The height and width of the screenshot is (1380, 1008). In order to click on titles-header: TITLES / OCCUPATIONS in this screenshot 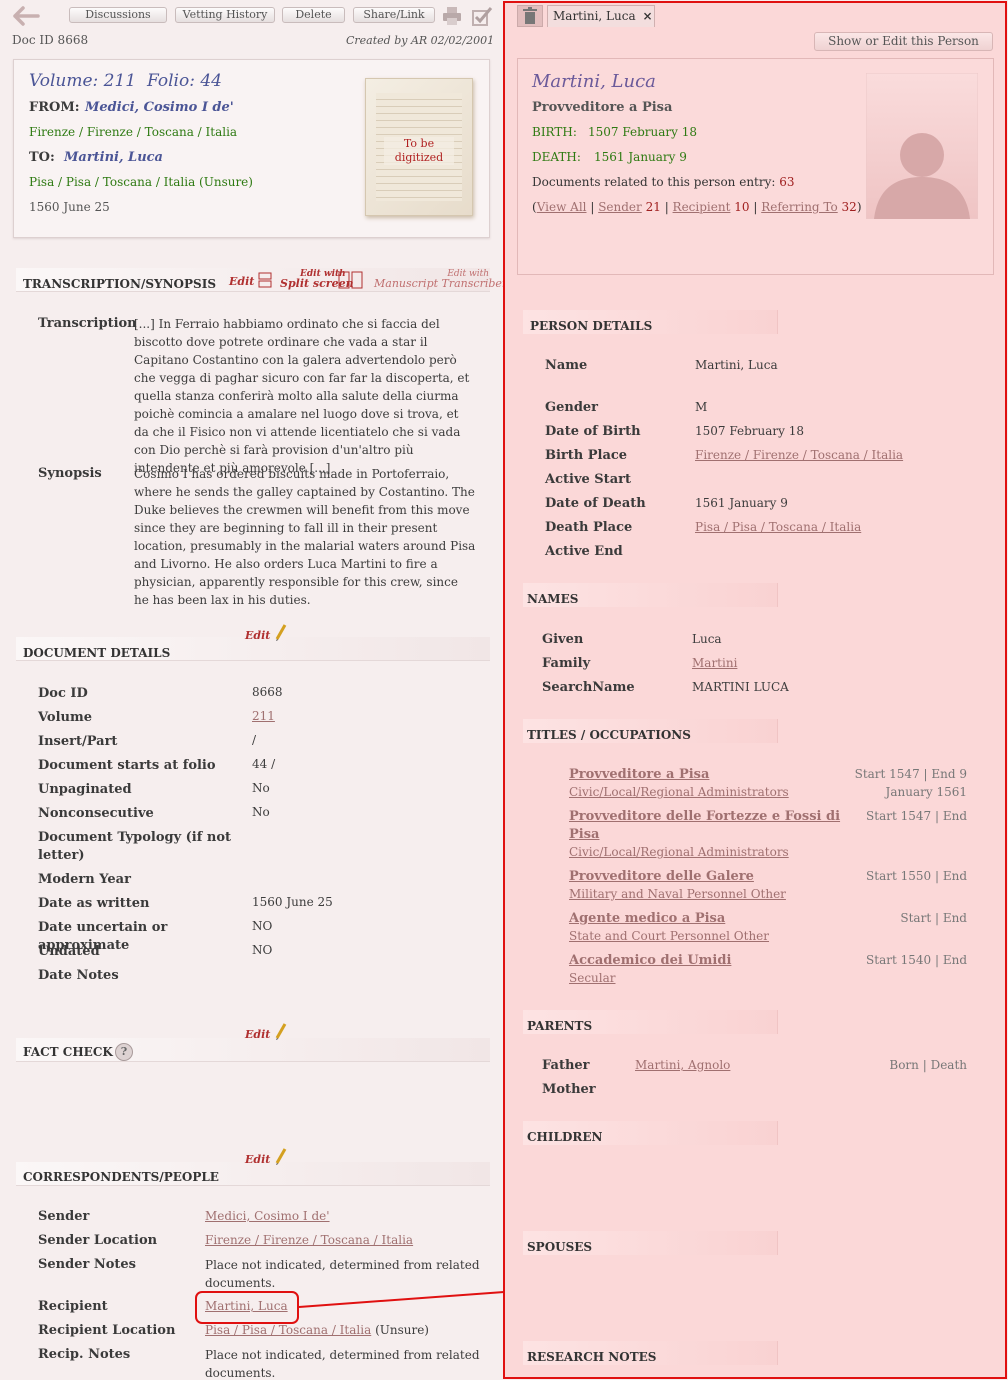, I will do `click(609, 735)`.